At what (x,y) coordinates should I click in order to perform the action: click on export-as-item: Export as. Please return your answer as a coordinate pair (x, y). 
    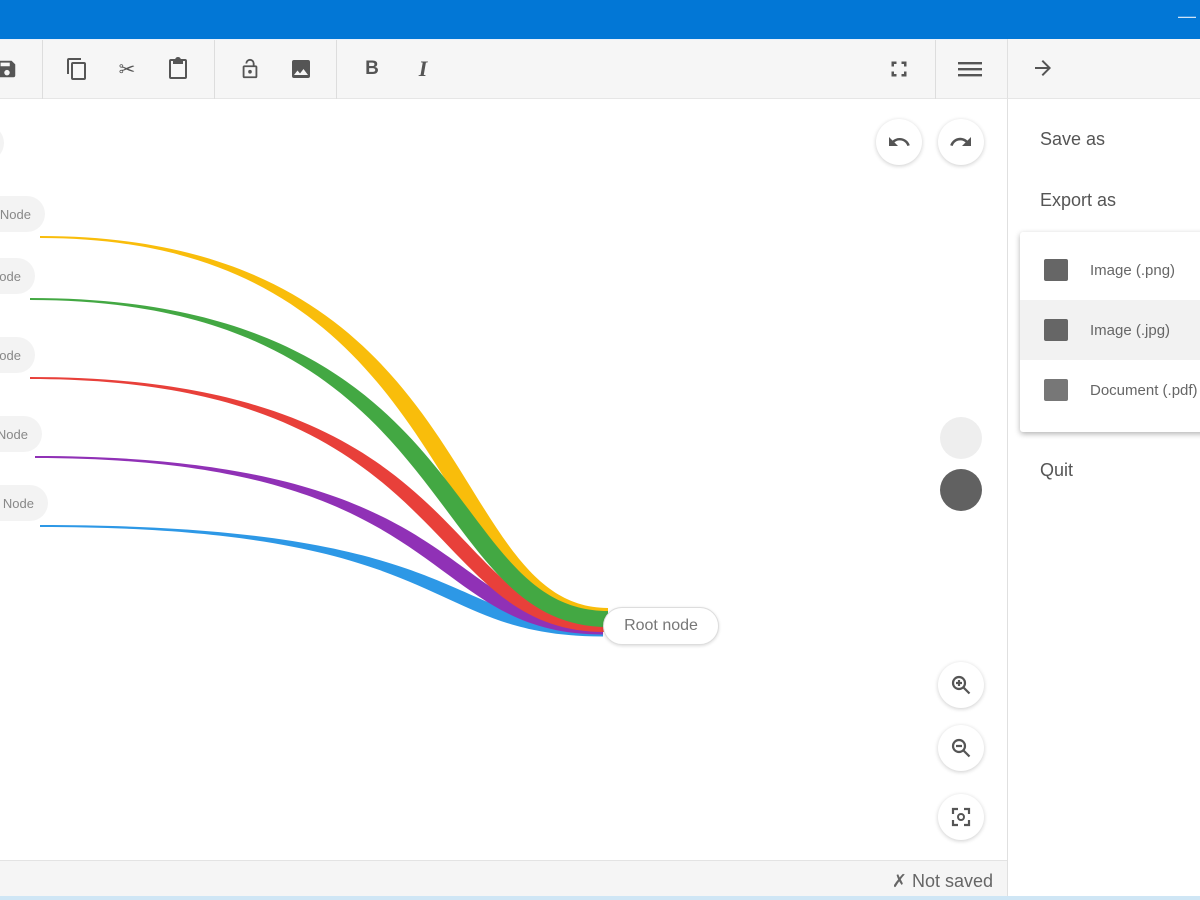
    Looking at the image, I should click on (1078, 200).